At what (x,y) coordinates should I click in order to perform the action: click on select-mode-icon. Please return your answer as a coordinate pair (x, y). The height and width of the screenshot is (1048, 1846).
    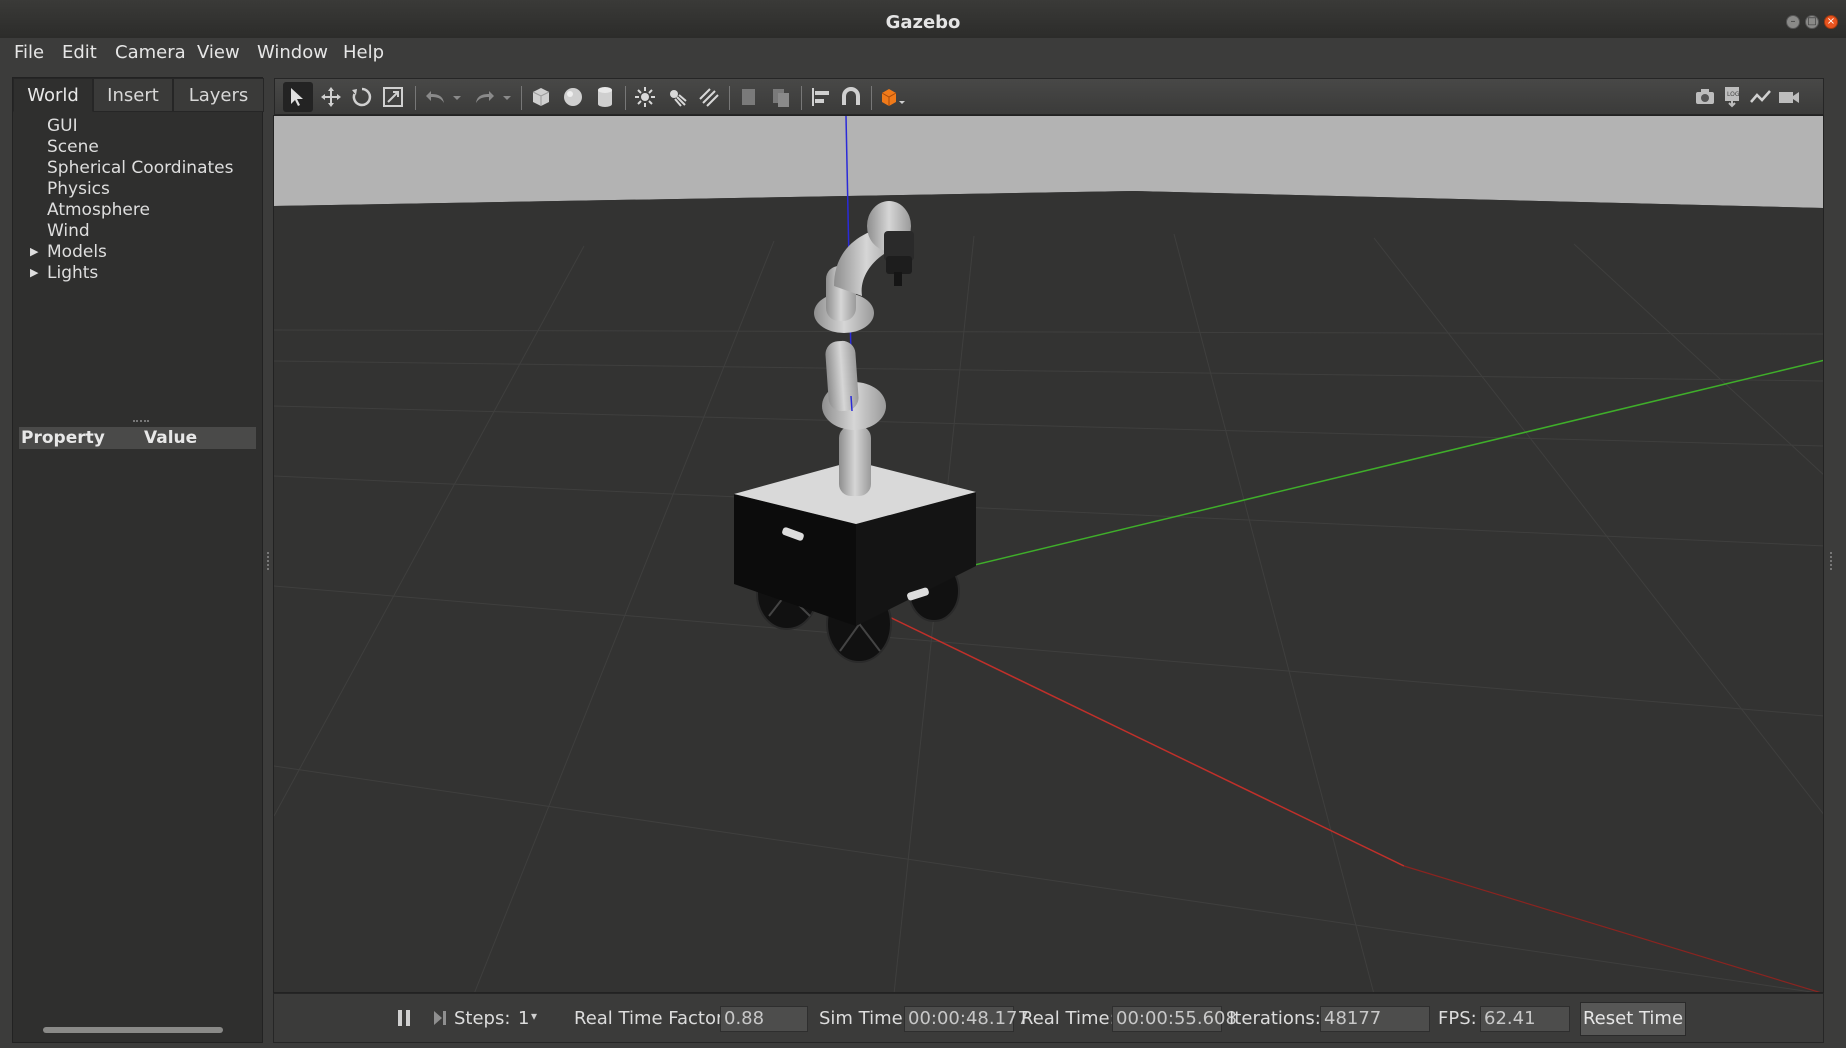
    Looking at the image, I should click on (298, 97).